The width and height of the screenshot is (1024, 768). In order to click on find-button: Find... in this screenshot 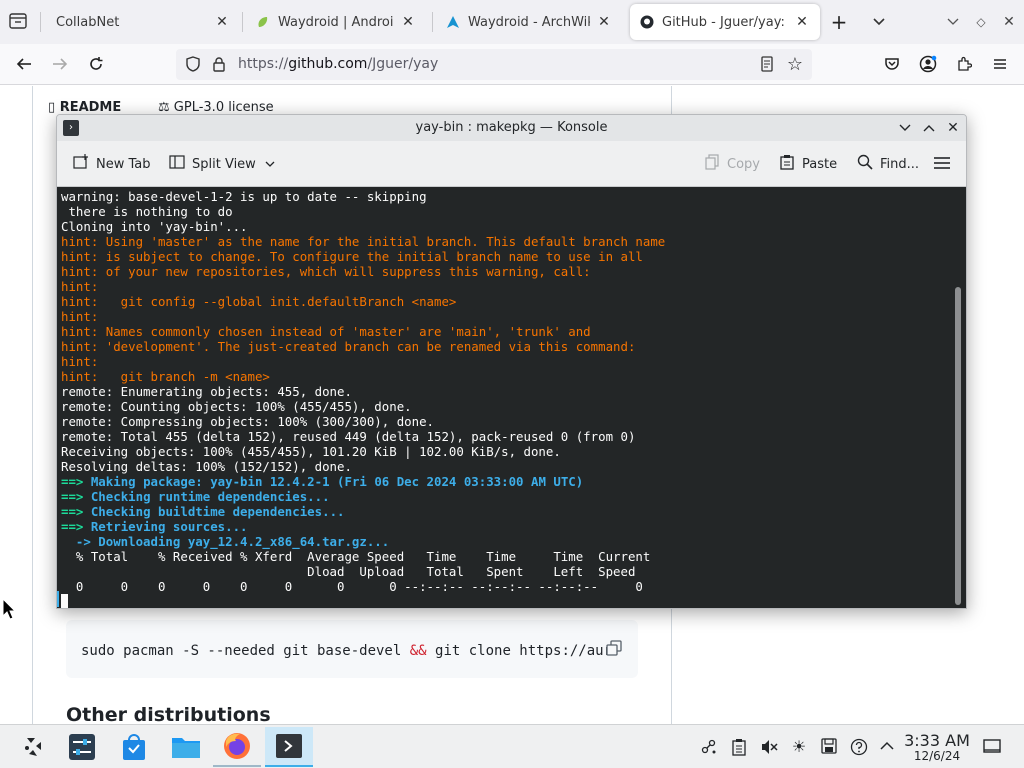, I will do `click(888, 164)`.